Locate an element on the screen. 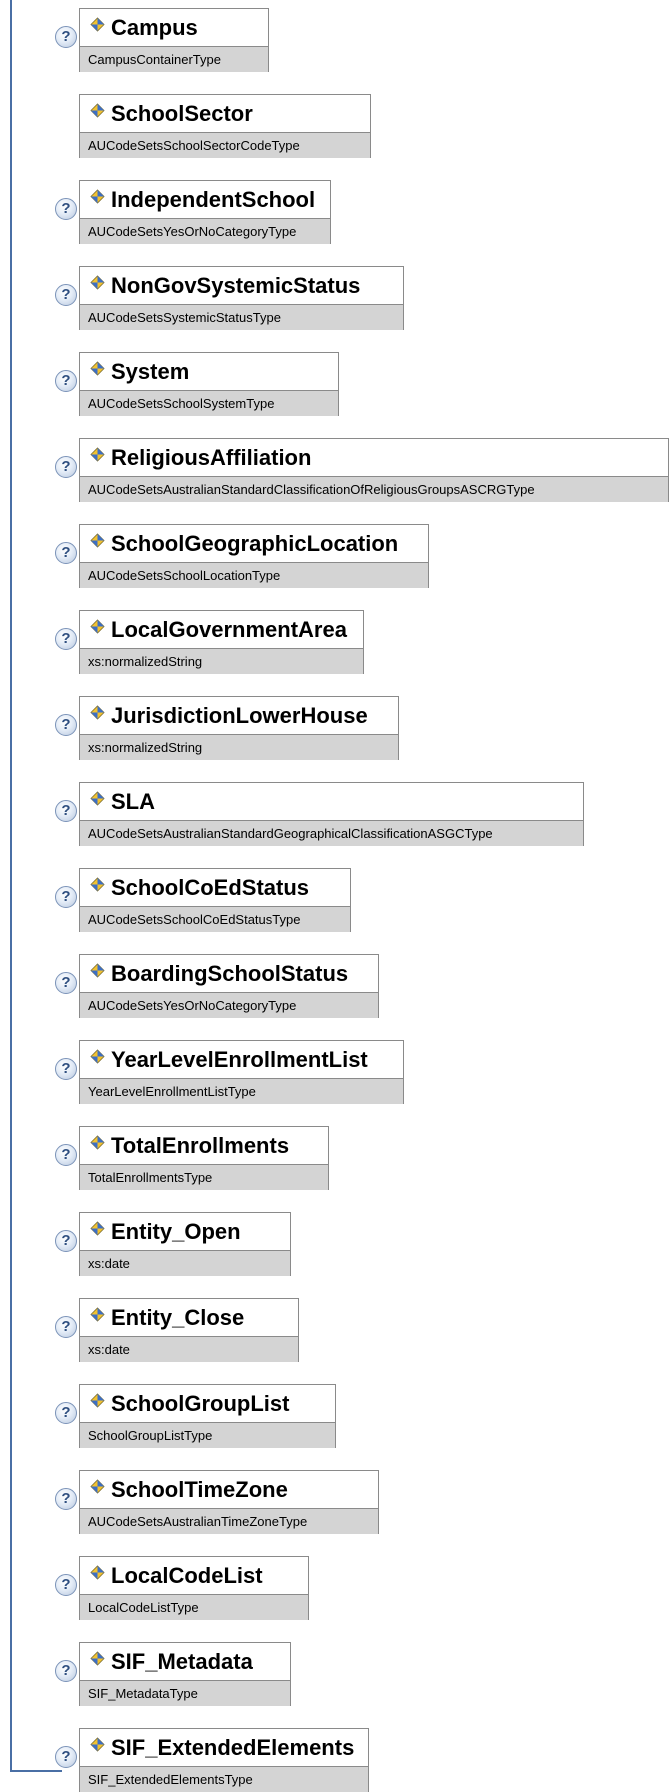 The height and width of the screenshot is (1792, 669). element-name: Entity_Close is located at coordinates (178, 1317).